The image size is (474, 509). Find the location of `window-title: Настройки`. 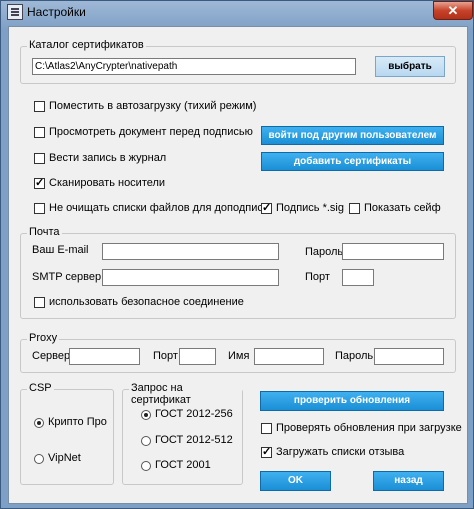

window-title: Настройки is located at coordinates (56, 12).